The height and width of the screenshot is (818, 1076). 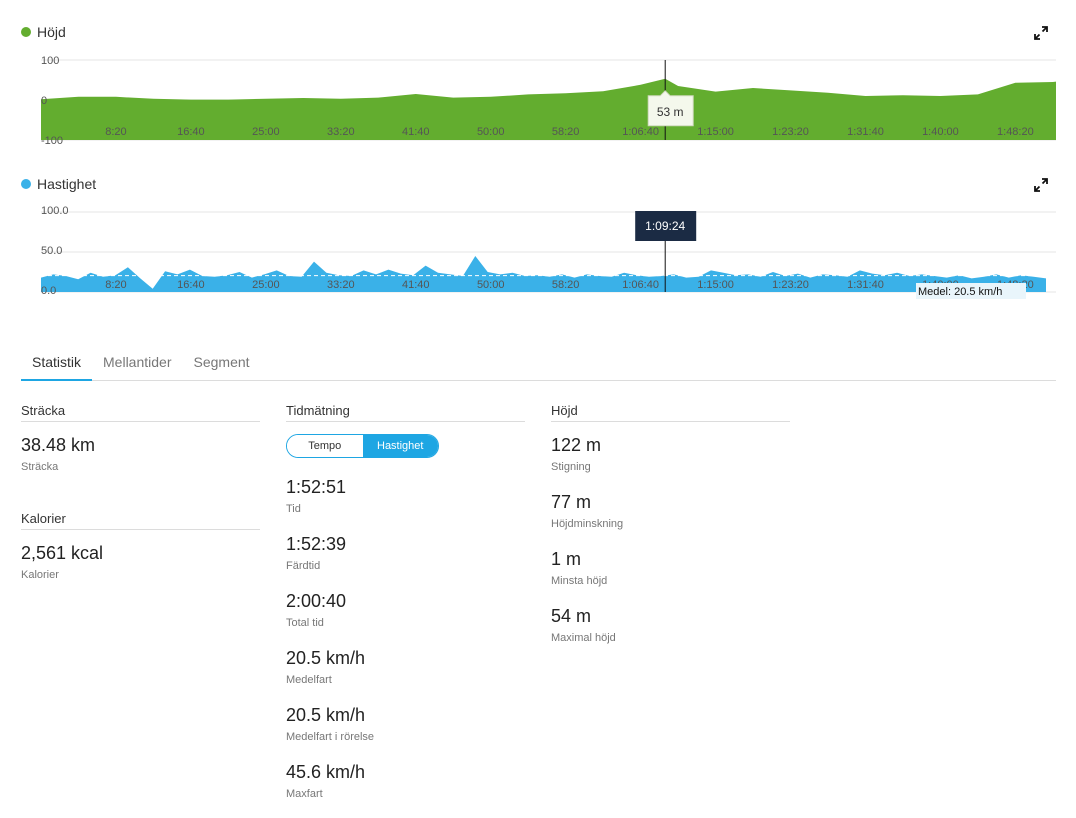 I want to click on x-tick-label: 8:20, so click(x=115, y=285).